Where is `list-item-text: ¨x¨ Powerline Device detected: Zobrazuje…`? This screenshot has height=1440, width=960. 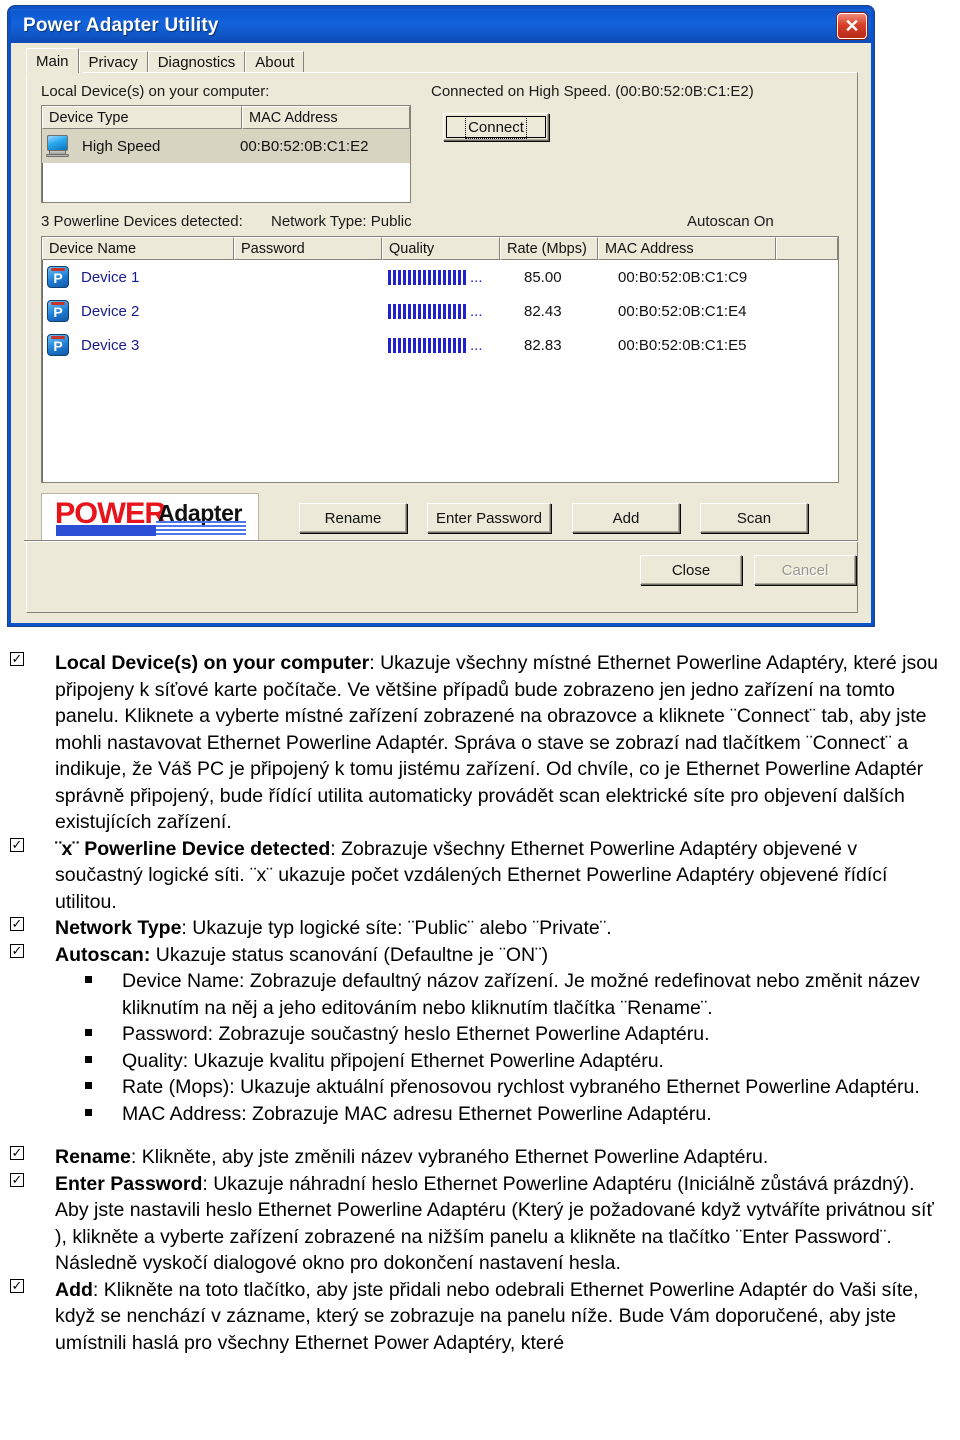 list-item-text: ¨x¨ Powerline Device detected: Zobrazuje… is located at coordinates (480, 876).